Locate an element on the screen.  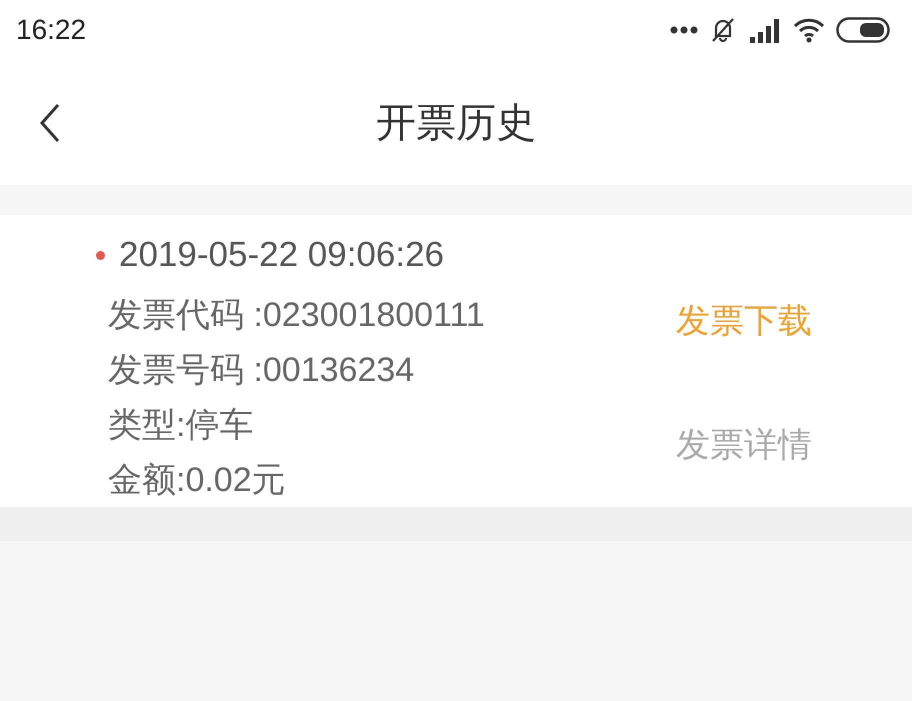
invoice-datetime: 2019-05-22 09:06:26 is located at coordinates (281, 255).